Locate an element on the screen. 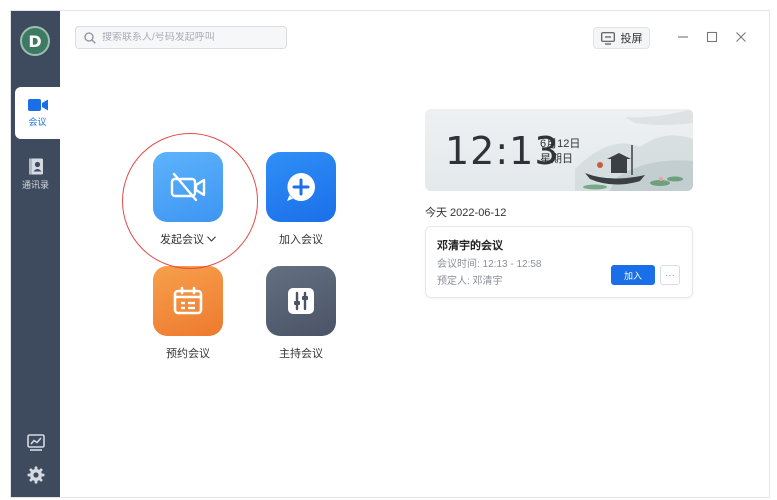 This screenshot has height=500, width=777. sidebar-item-label: 会议 is located at coordinates (37, 121).